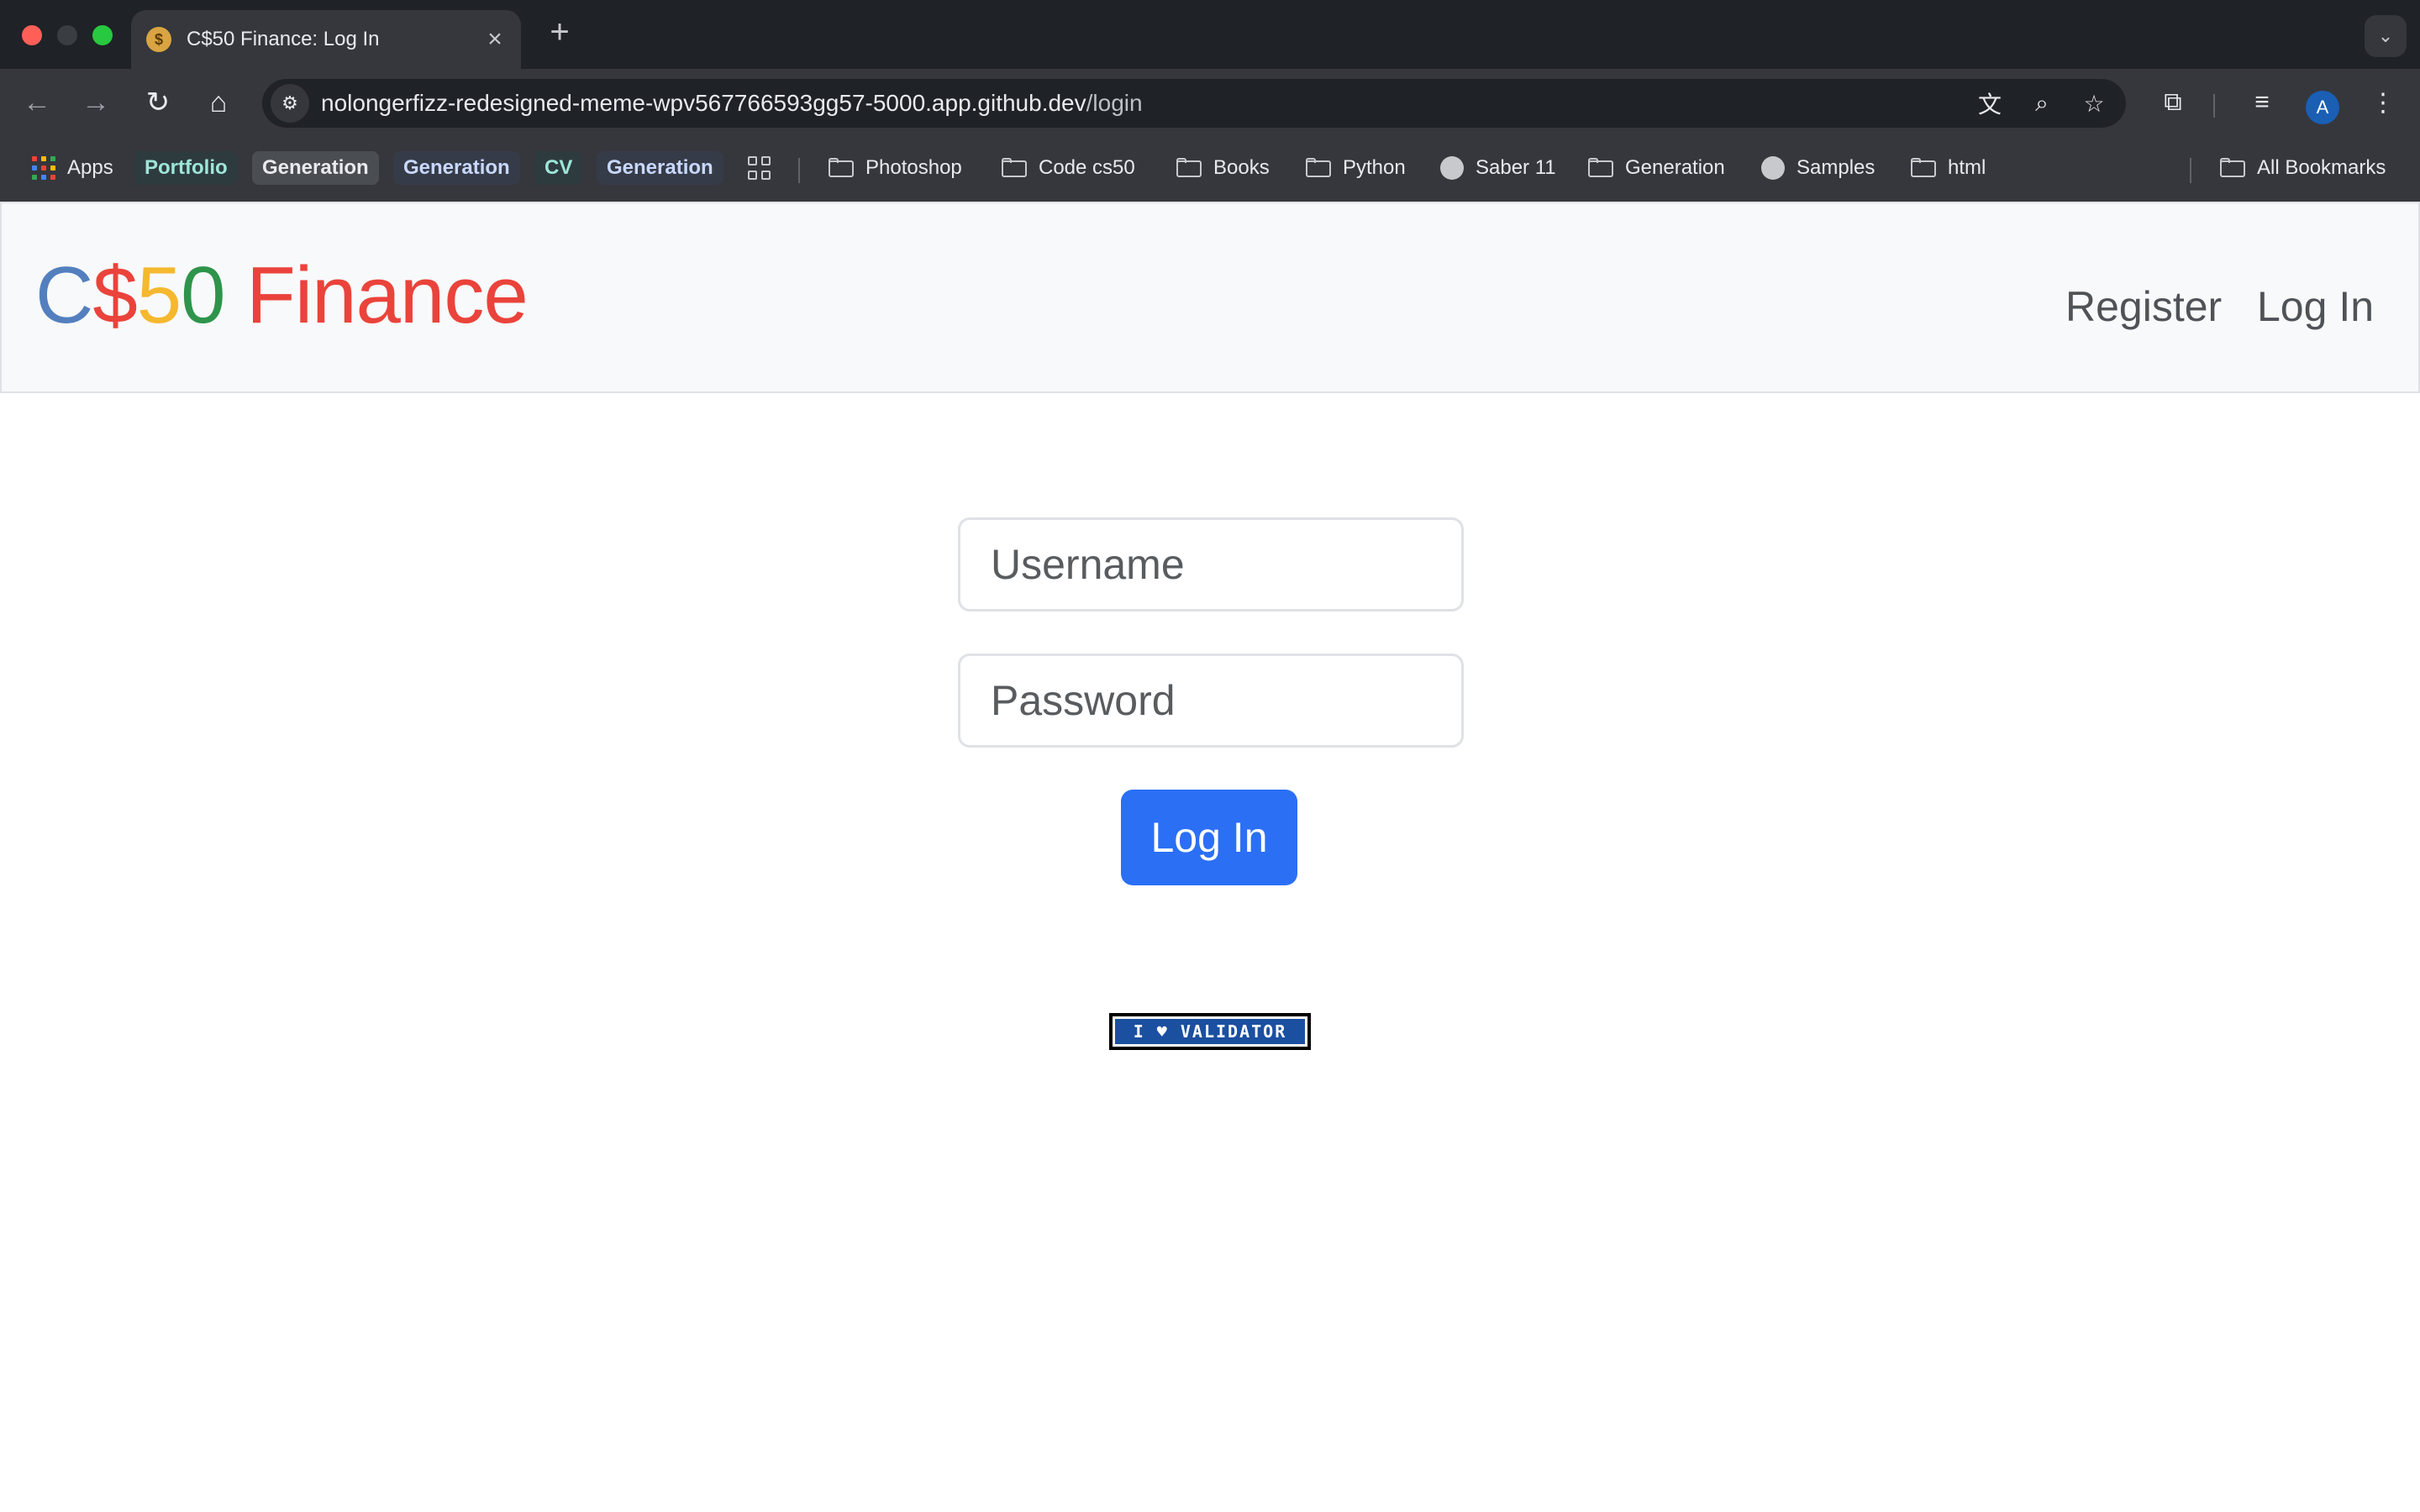 The width and height of the screenshot is (2420, 1512). What do you see at coordinates (456, 168) in the screenshot?
I see `bookmark-generation-2: Generation` at bounding box center [456, 168].